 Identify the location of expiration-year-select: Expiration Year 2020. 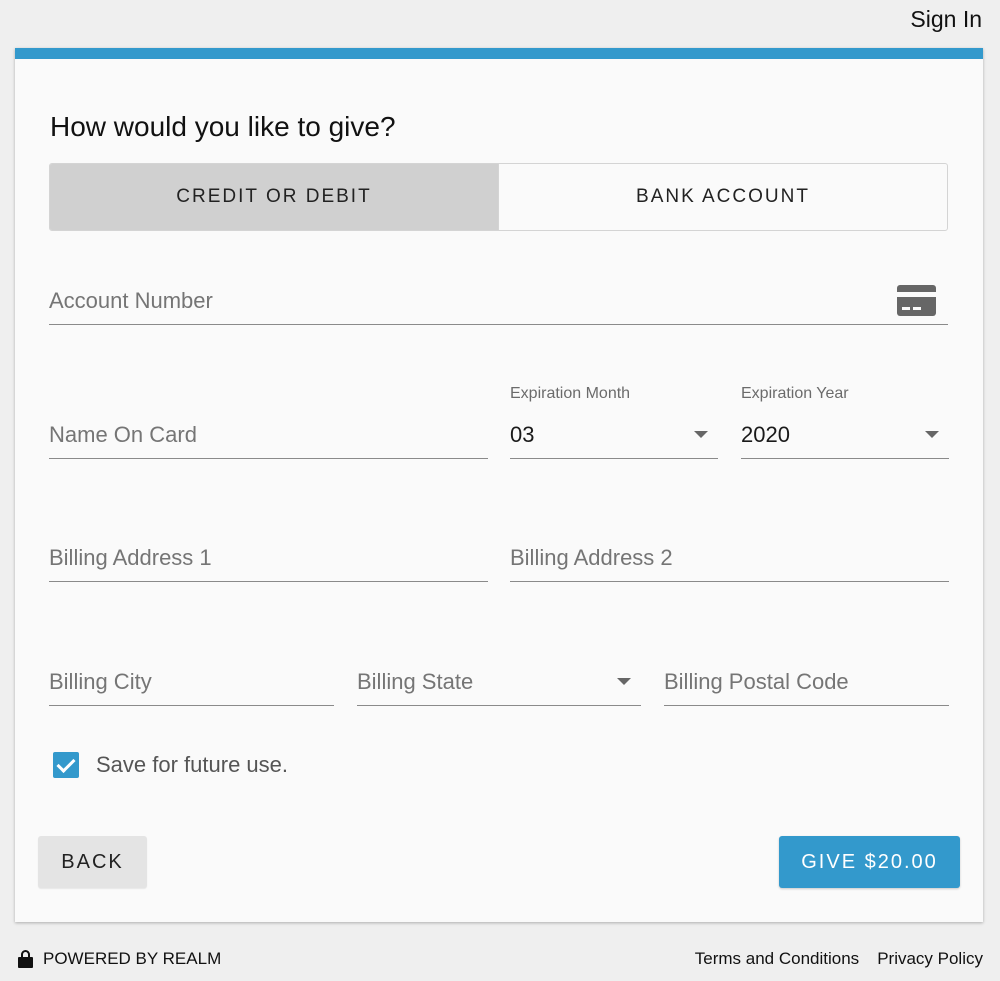
(845, 422).